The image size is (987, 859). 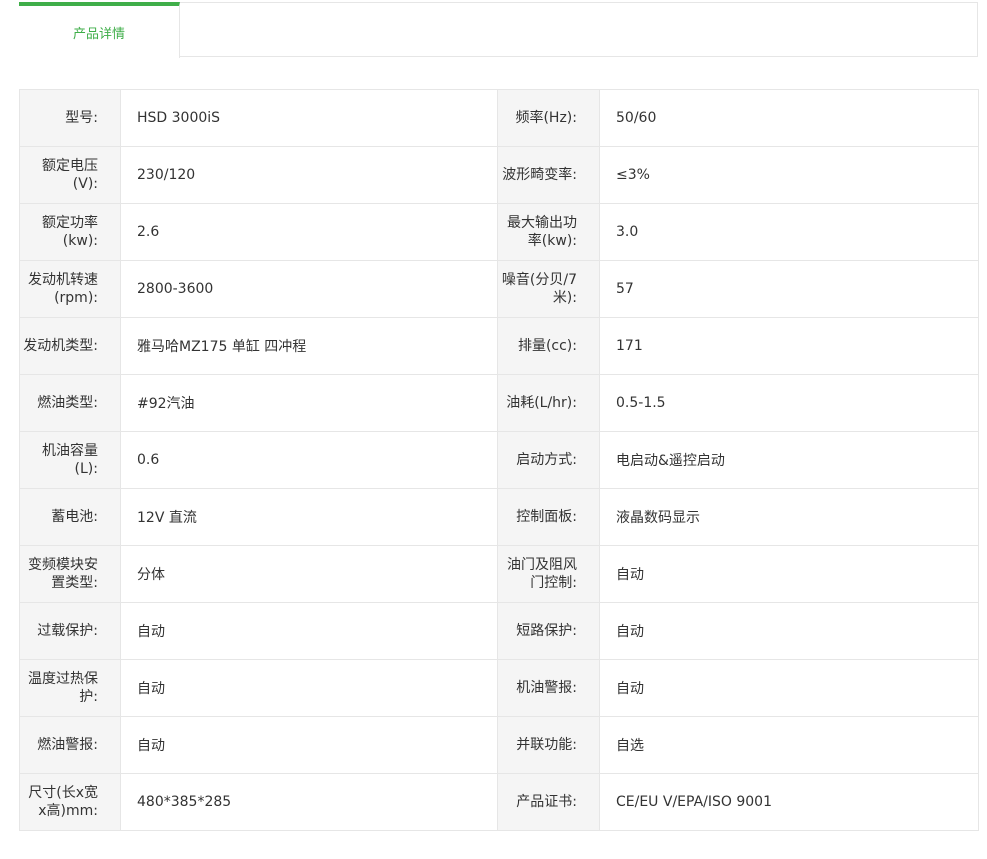 I want to click on tab-bar: 产品详情, so click(x=498, y=30).